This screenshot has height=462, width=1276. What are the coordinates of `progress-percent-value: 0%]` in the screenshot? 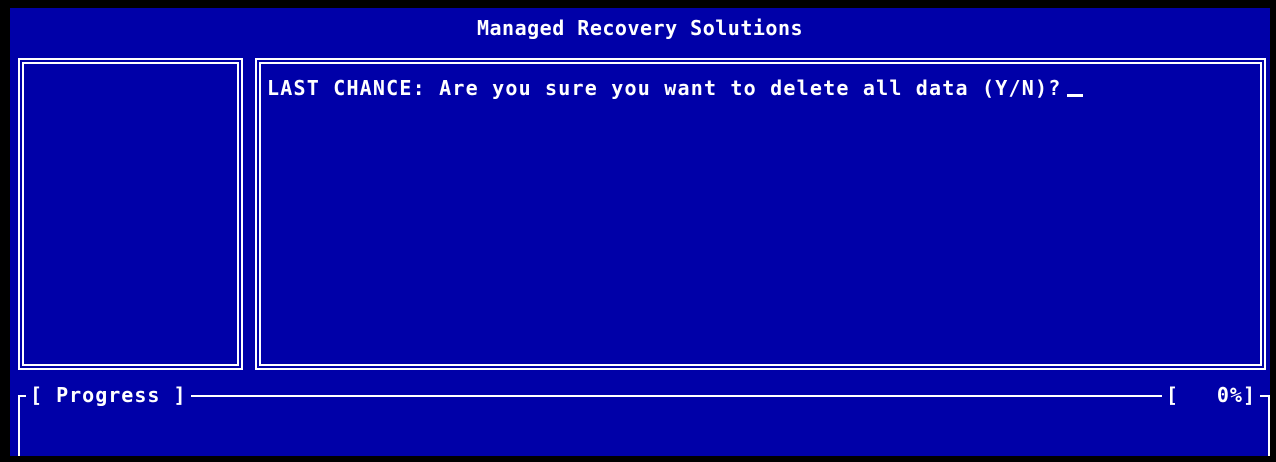 It's located at (1236, 395).